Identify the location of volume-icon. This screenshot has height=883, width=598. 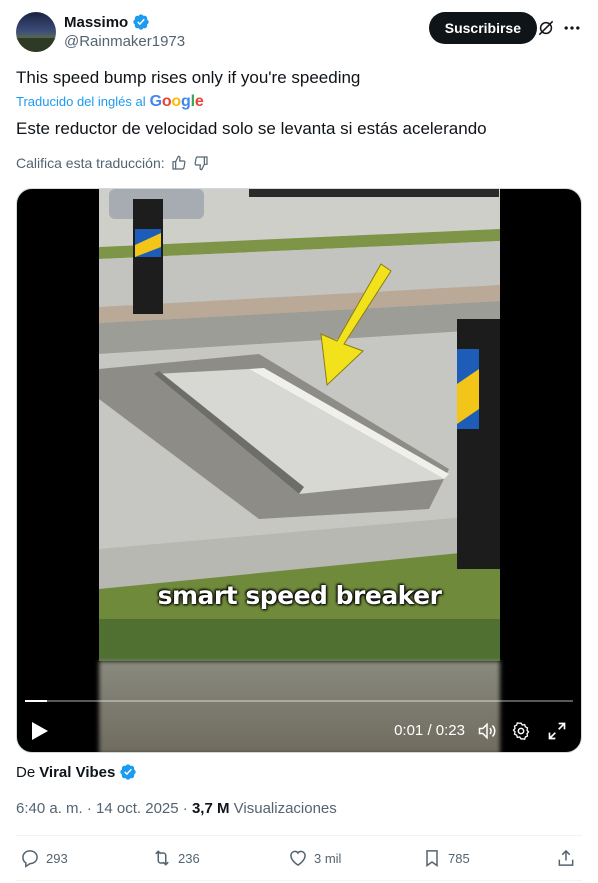
(487, 731).